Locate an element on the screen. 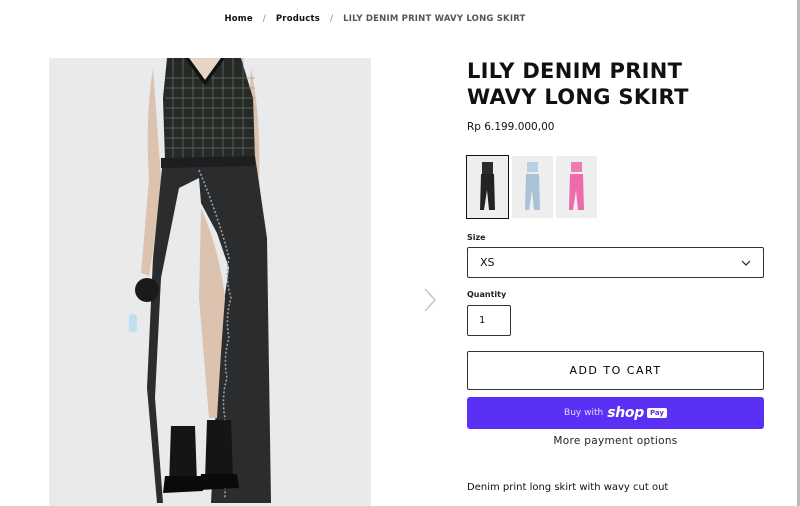 This screenshot has width=800, height=506. breadcrumb-products-link: Products is located at coordinates (298, 19).